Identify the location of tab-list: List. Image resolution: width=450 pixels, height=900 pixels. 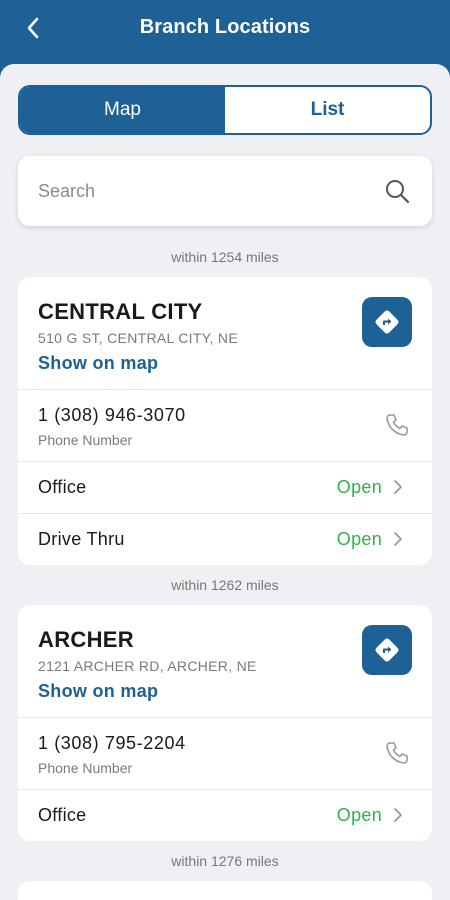
(327, 110).